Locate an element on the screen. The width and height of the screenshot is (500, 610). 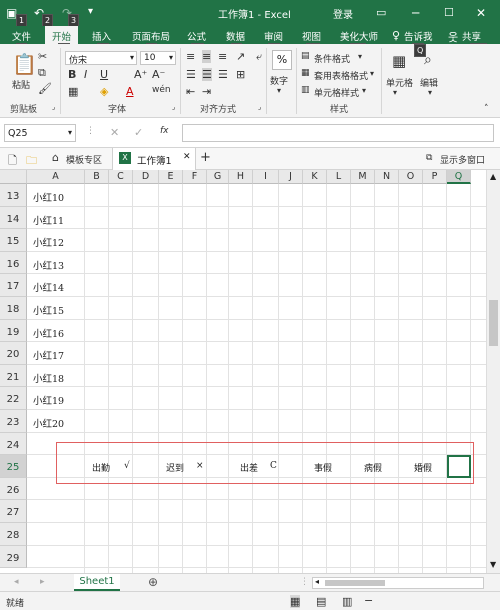
decrease-font-icon: A⁻ is located at coordinates (158, 74).